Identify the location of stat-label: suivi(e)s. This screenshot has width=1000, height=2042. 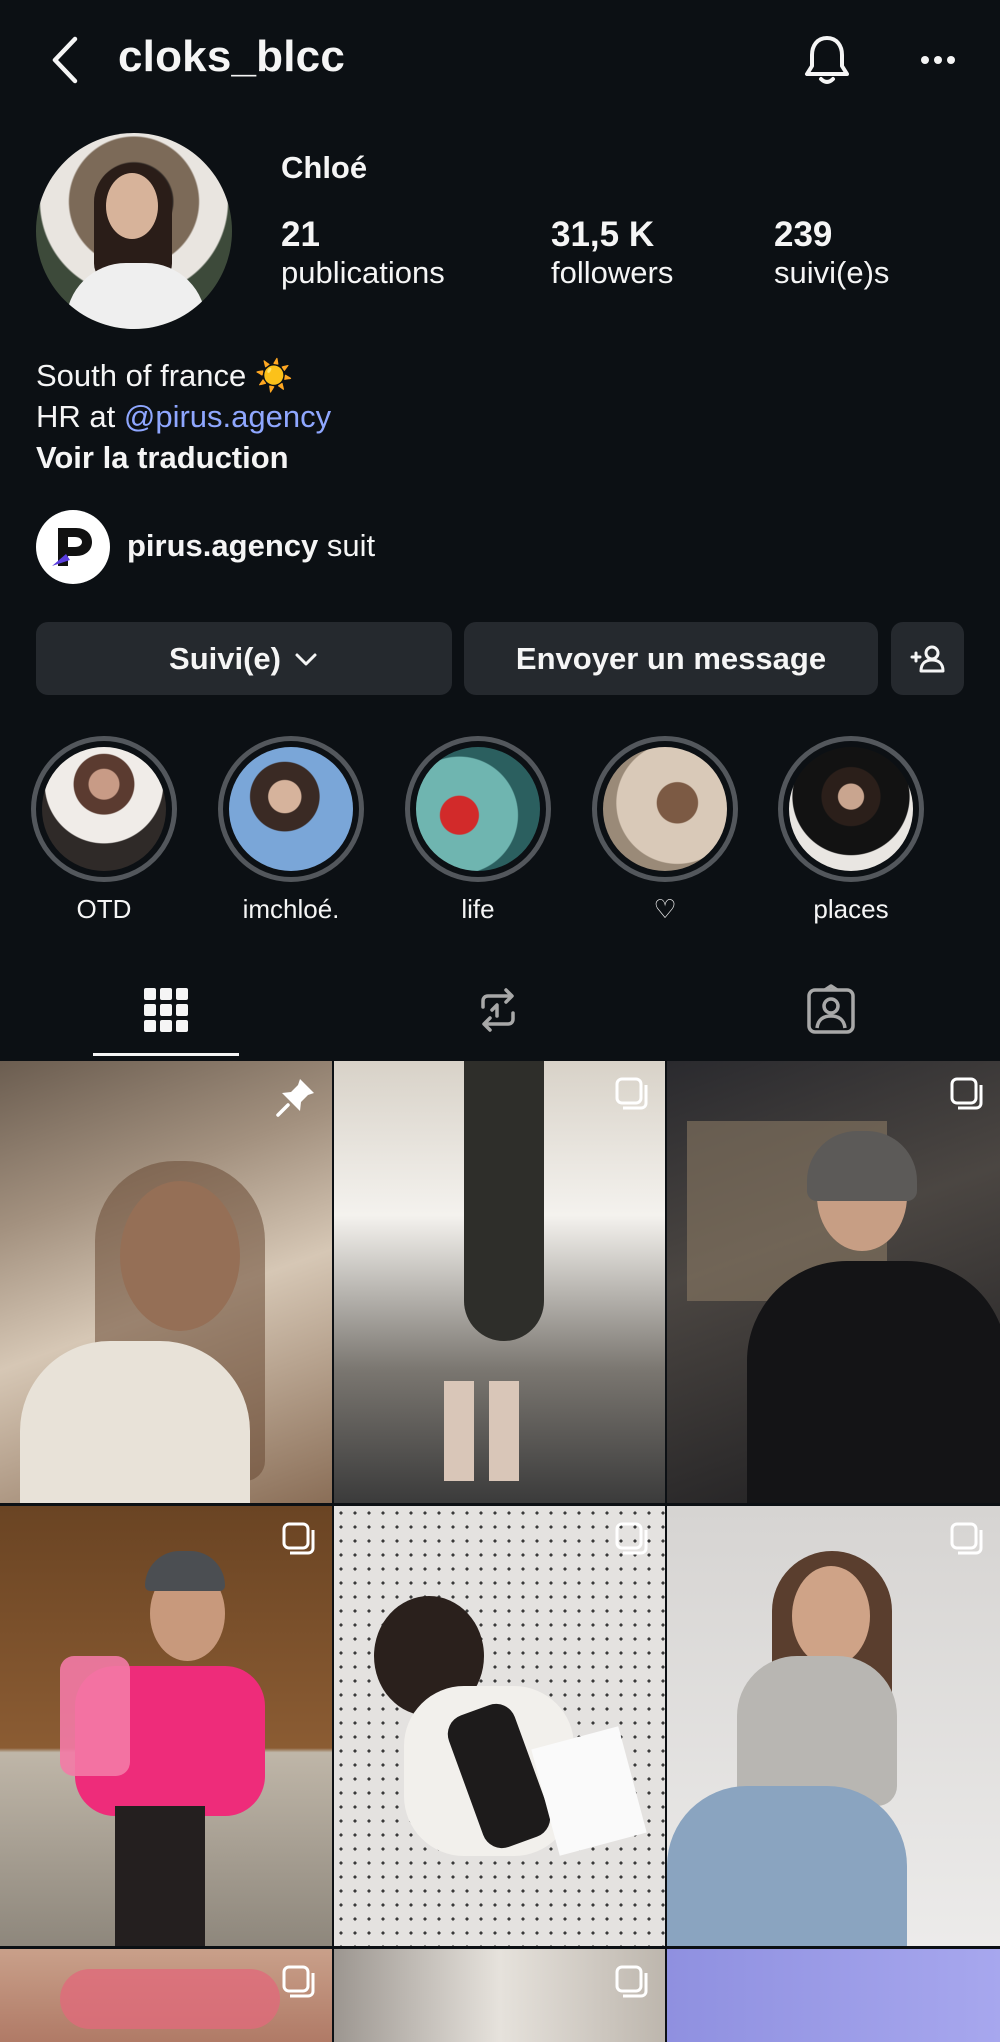
(832, 272).